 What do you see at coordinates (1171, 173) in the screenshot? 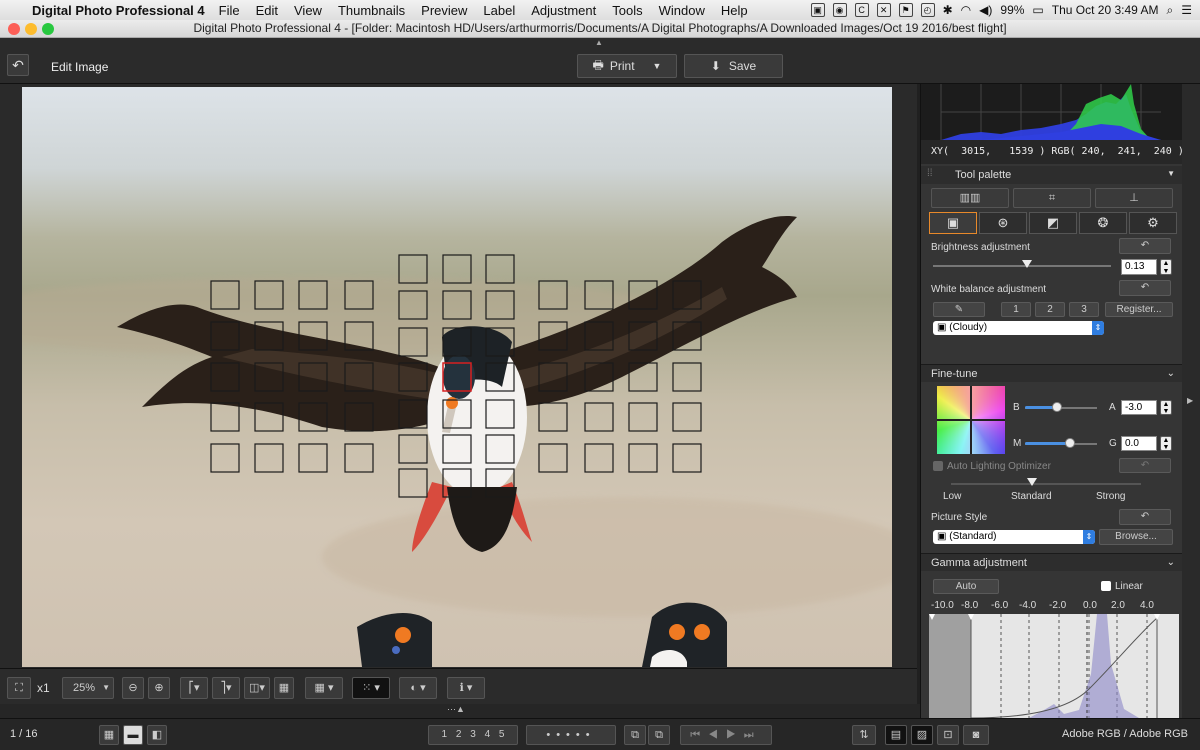
I see `chevron-down-icon: ▼` at bounding box center [1171, 173].